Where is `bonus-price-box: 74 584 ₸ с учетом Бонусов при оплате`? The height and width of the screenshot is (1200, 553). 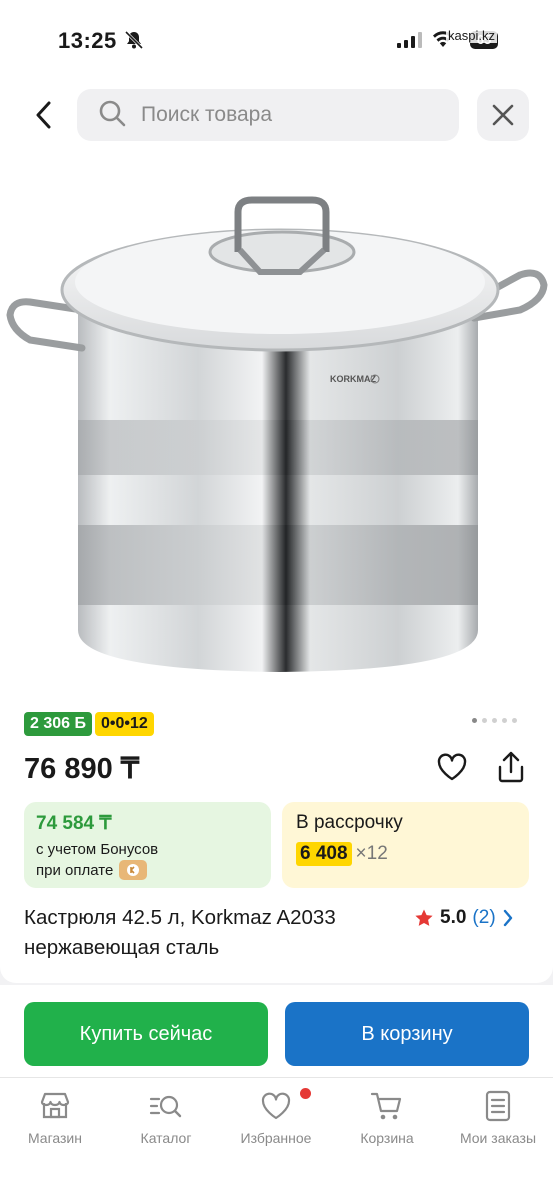 bonus-price-box: 74 584 ₸ с учетом Бонусов при оплате is located at coordinates (147, 845).